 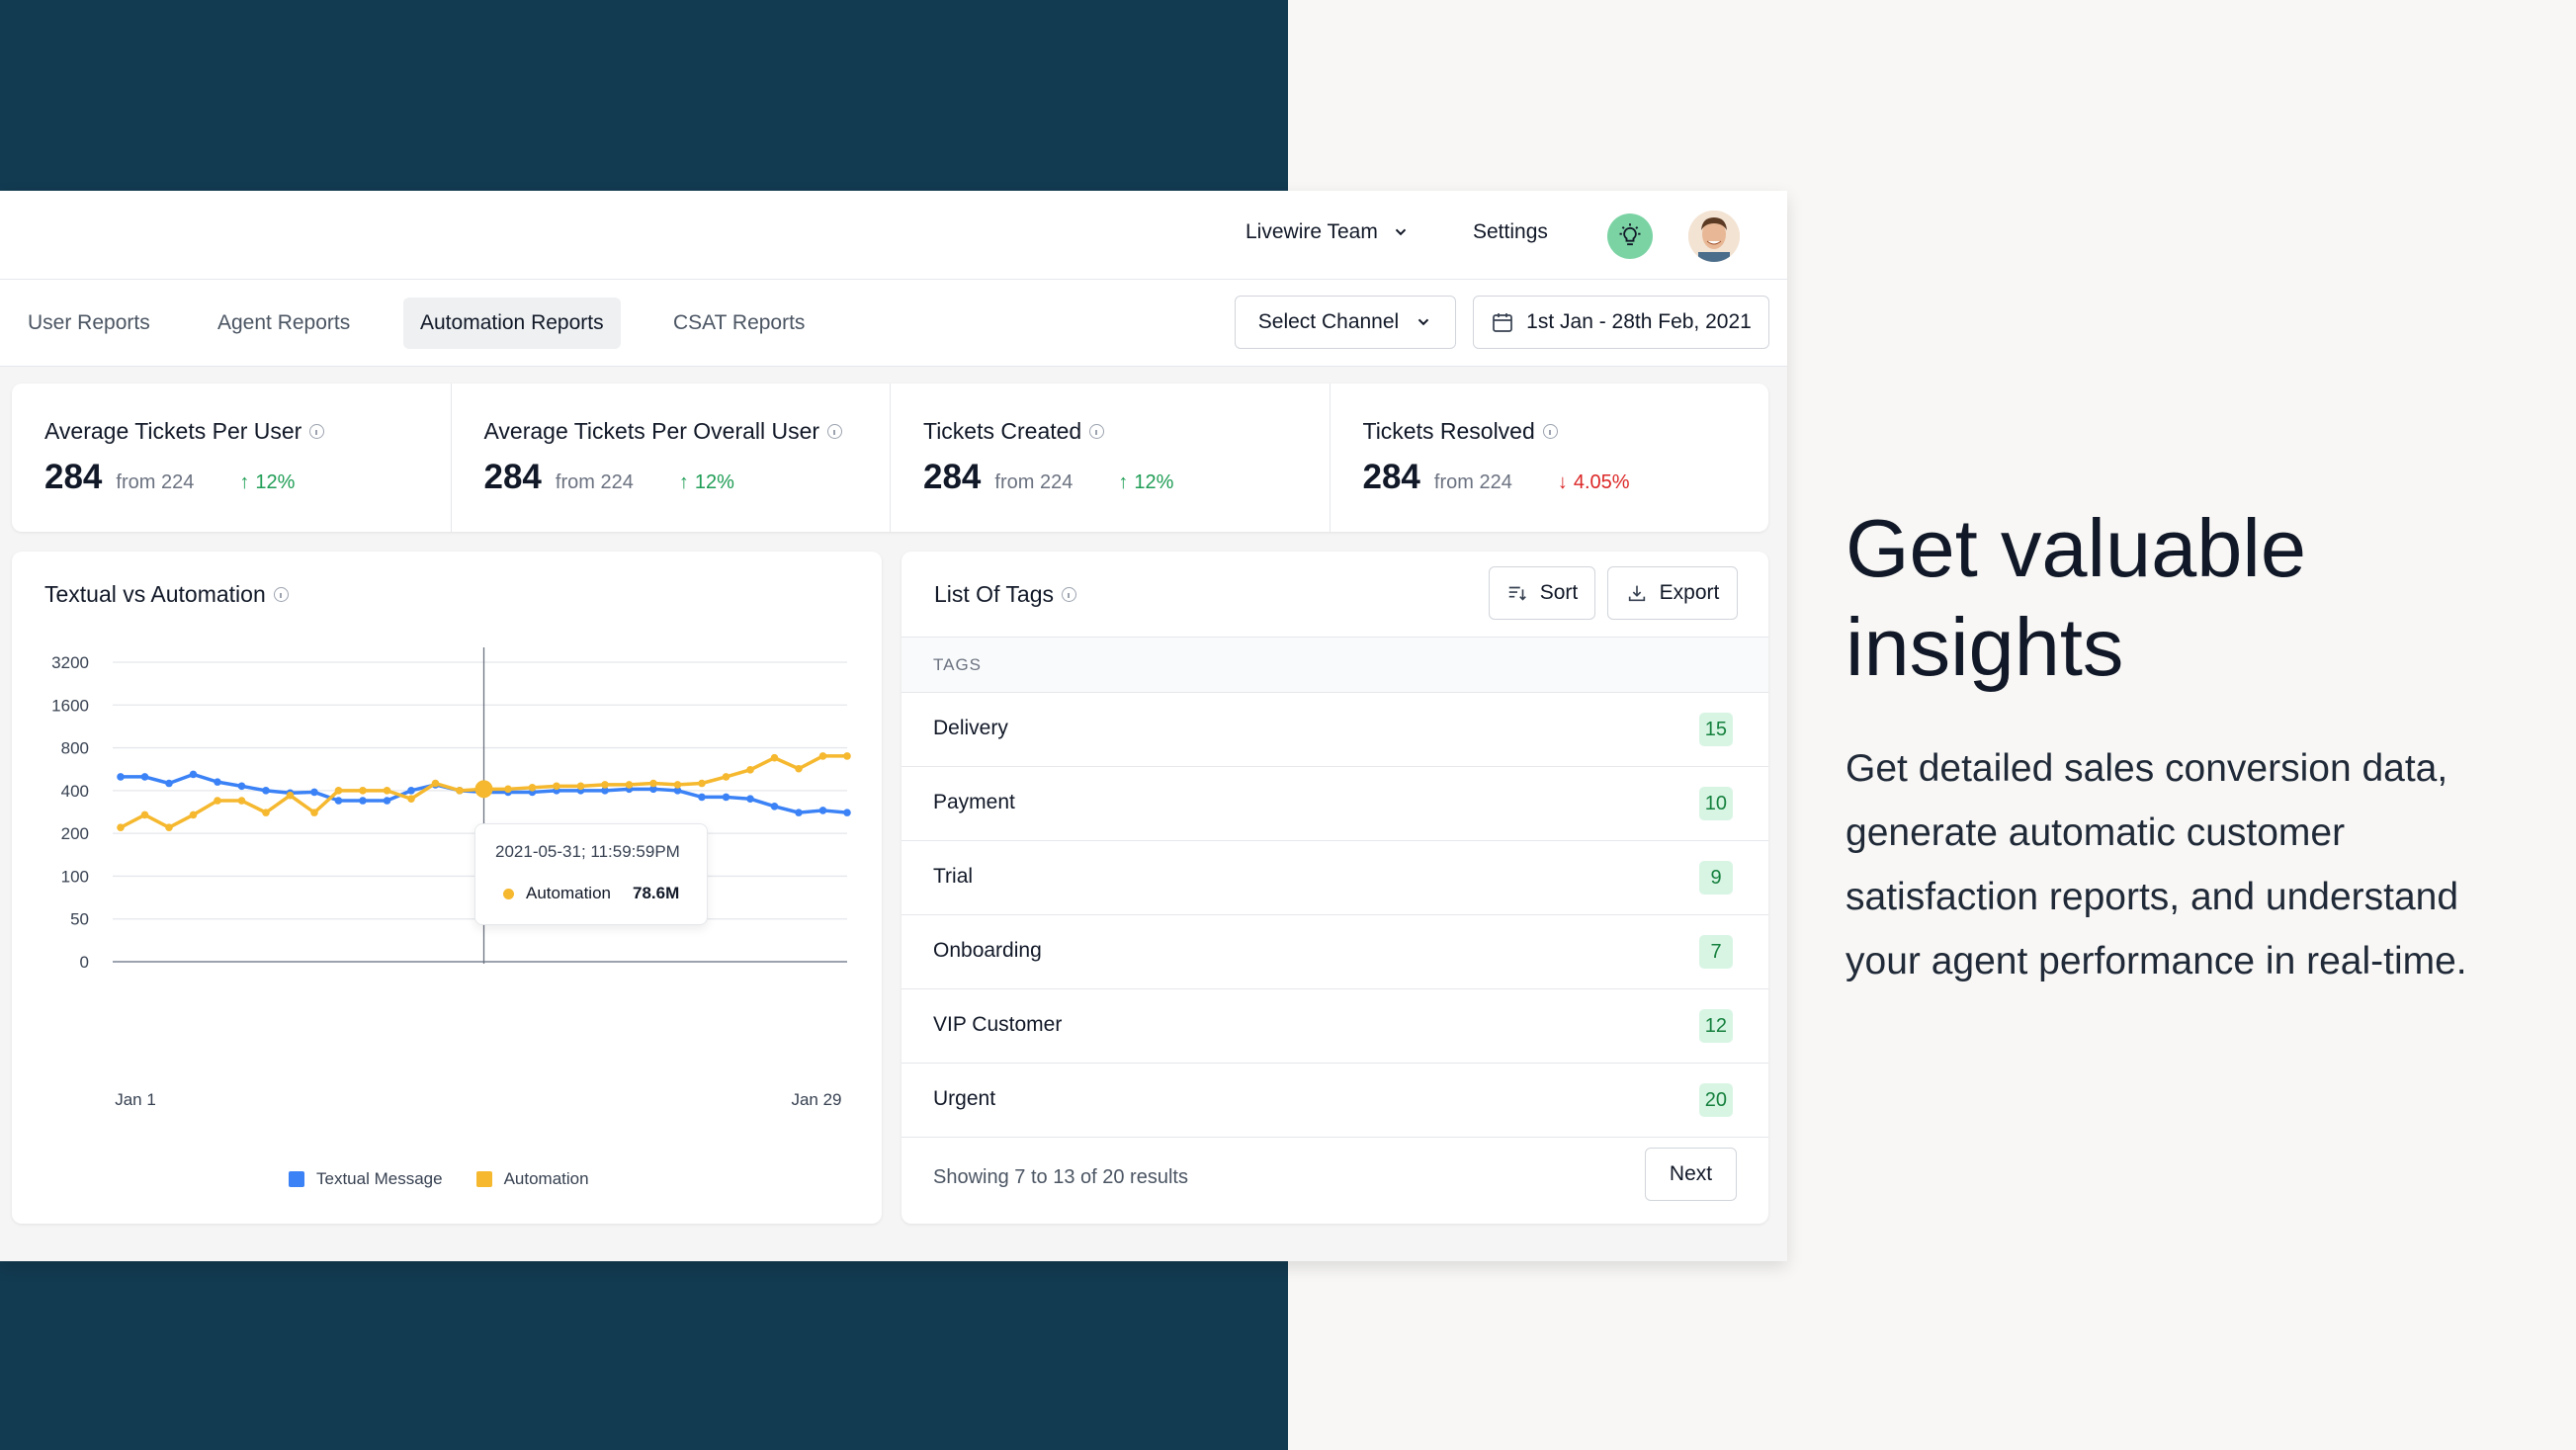 What do you see at coordinates (70, 705) in the screenshot?
I see `y-tick-label: 1600` at bounding box center [70, 705].